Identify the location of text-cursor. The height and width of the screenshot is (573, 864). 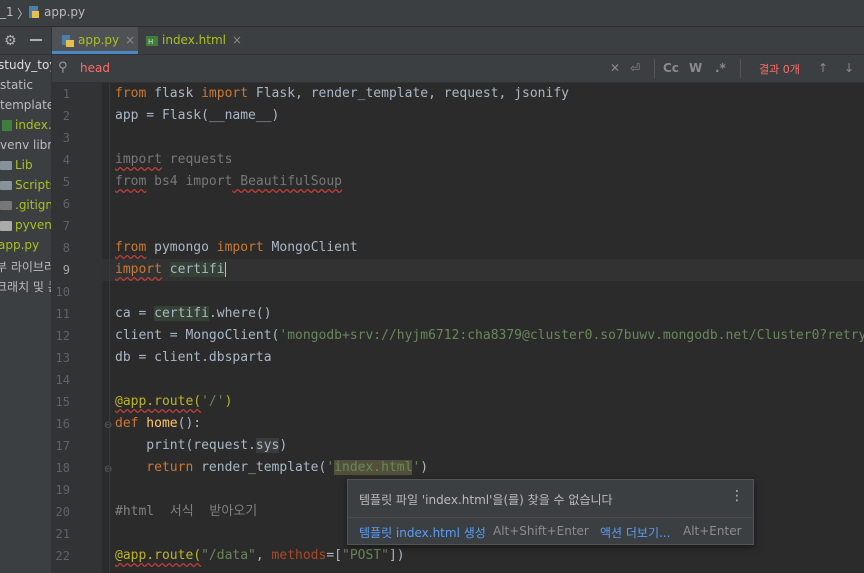
(225, 269).